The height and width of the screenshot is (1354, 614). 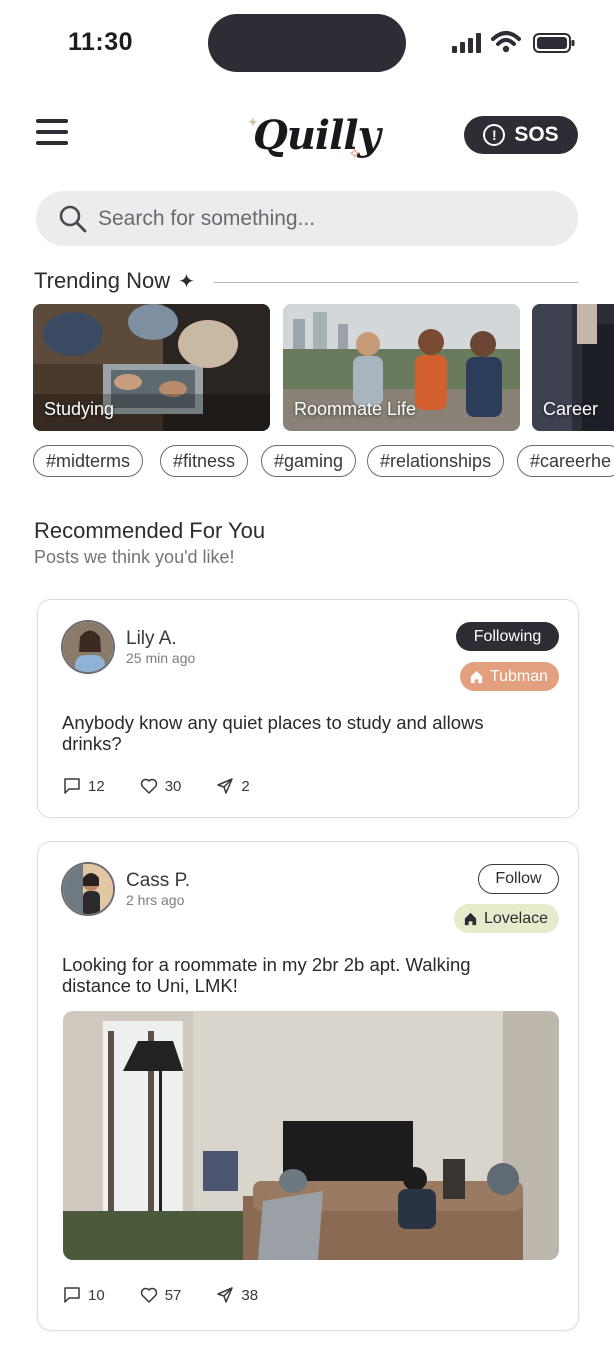 What do you see at coordinates (573, 367) in the screenshot?
I see `trending-card-career: Career` at bounding box center [573, 367].